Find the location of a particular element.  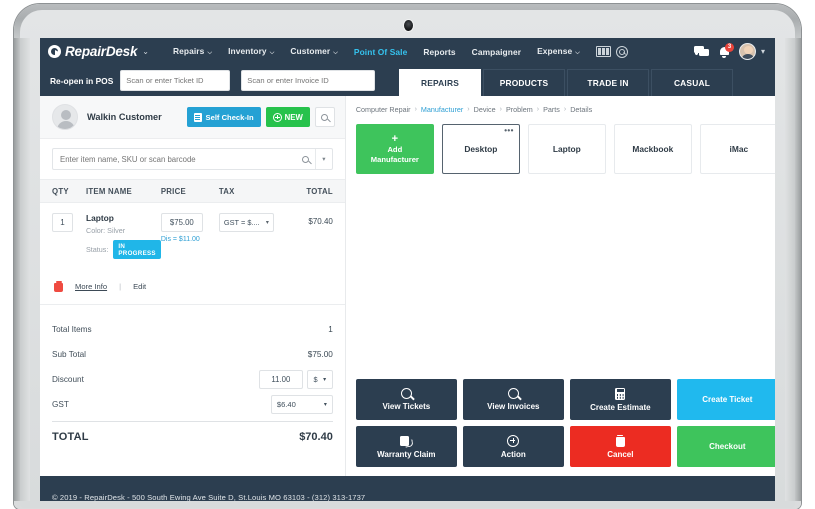

item-search-dropdown-toggle: ▾ is located at coordinates (324, 159).